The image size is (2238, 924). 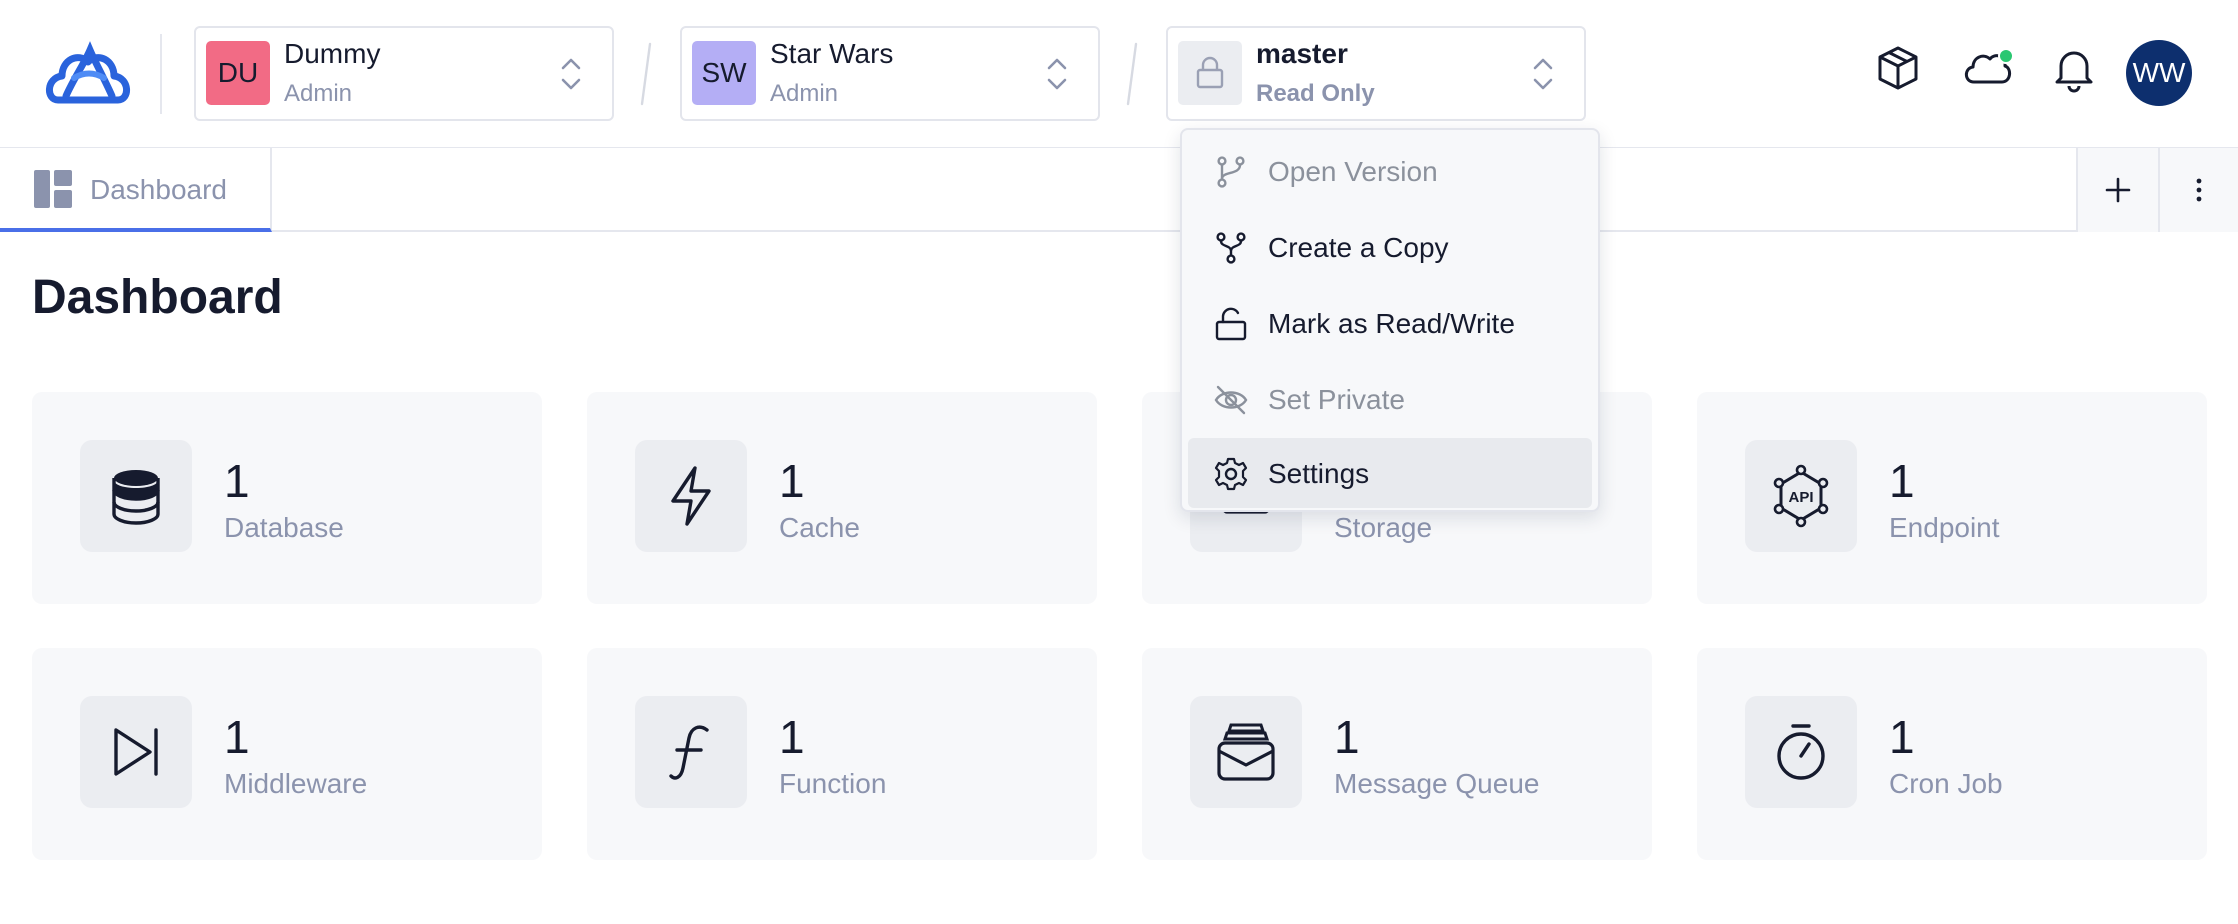 I want to click on card-label: Middleware, so click(x=296, y=783).